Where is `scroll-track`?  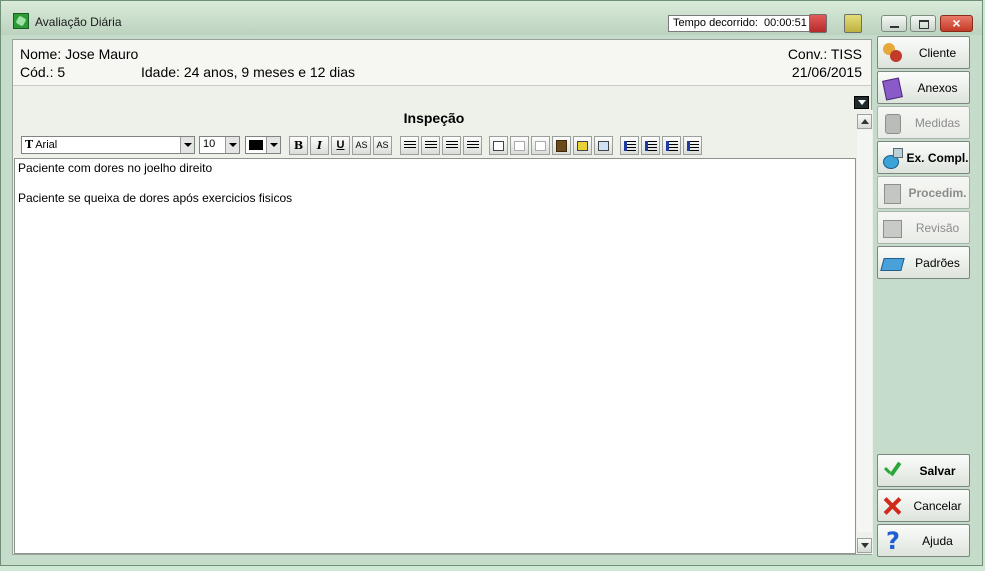
scroll-track is located at coordinates (864, 331).